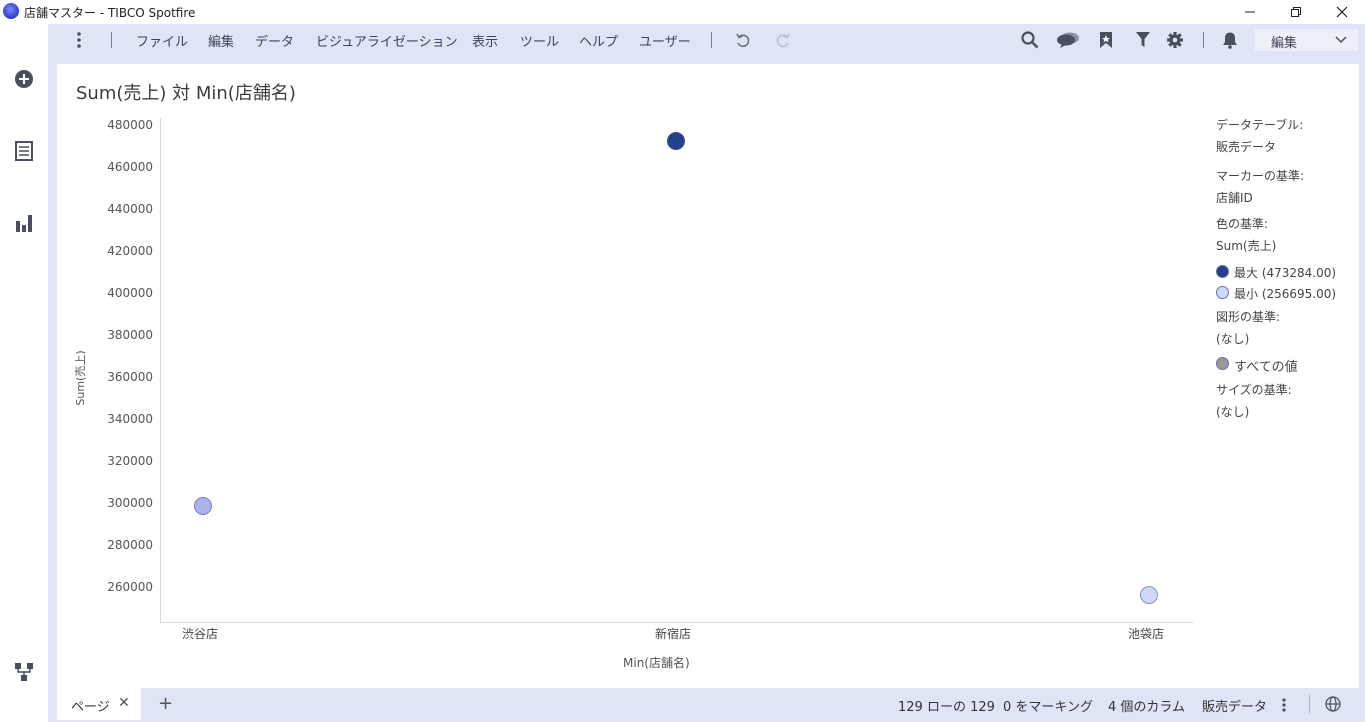  What do you see at coordinates (186, 92) in the screenshot?
I see `visualization-title: Sum(売上) 対 Min(店舗名)` at bounding box center [186, 92].